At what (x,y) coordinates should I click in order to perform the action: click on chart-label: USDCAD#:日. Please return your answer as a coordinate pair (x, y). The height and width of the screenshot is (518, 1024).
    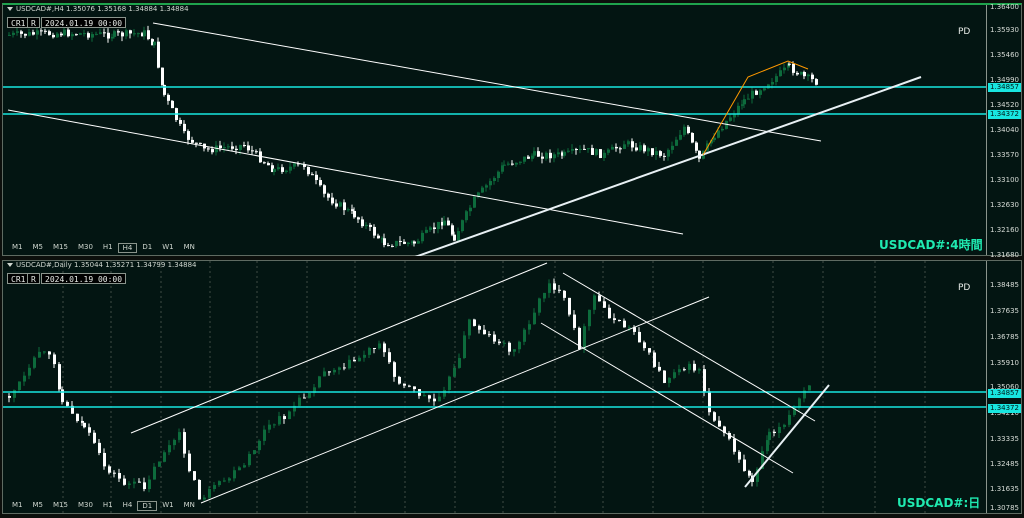
    Looking at the image, I should click on (939, 503).